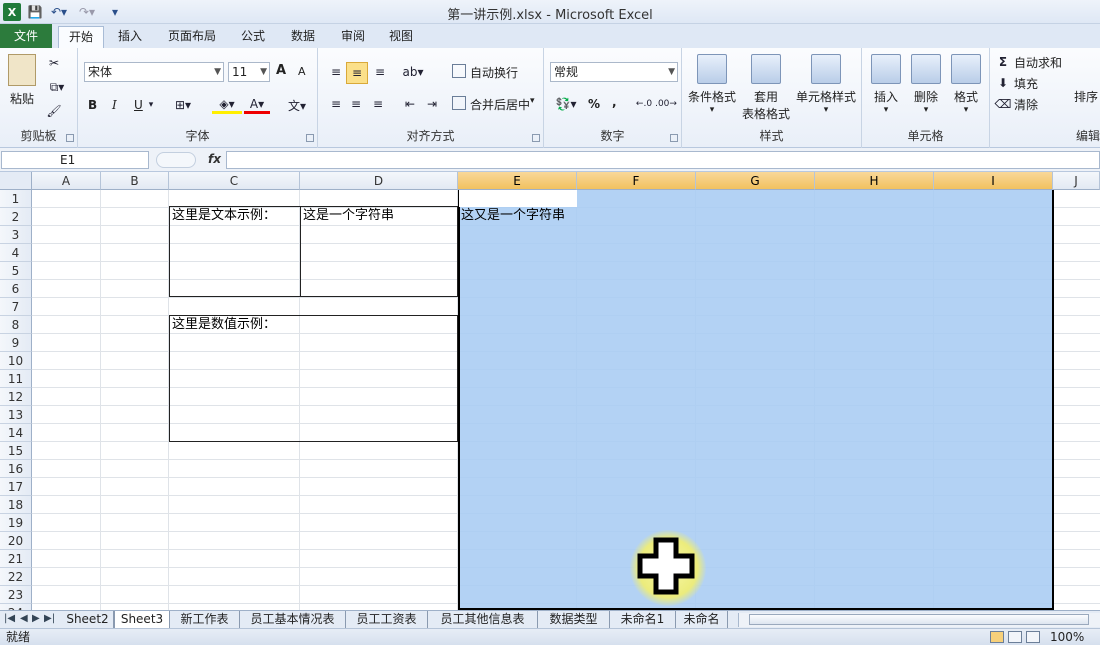 The image size is (1100, 645). Describe the element at coordinates (22, 98) in the screenshot. I see `paste-button: 粘贴` at that location.